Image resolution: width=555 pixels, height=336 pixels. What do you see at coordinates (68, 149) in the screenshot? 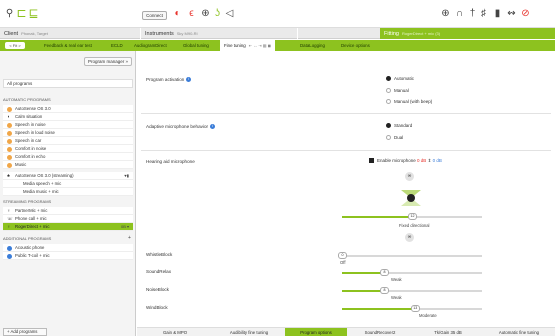
I see `program-item: Comfort in noise` at bounding box center [68, 149].